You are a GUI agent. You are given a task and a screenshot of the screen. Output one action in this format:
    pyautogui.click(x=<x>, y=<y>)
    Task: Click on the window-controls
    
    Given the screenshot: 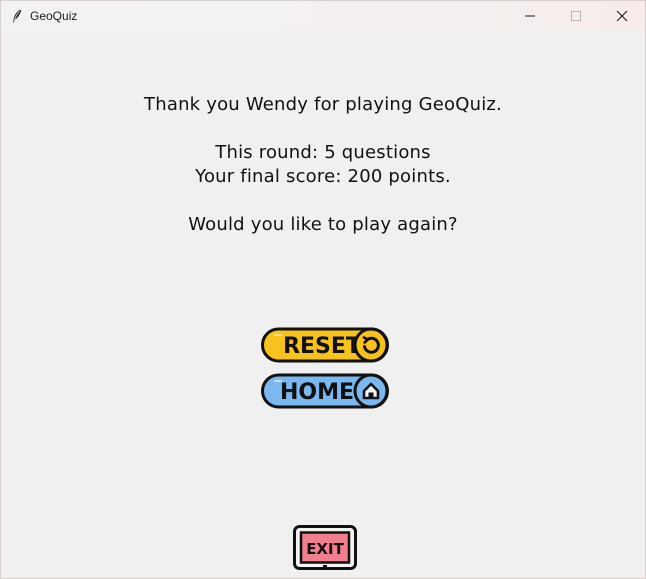 What is the action you would take?
    pyautogui.click(x=576, y=15)
    